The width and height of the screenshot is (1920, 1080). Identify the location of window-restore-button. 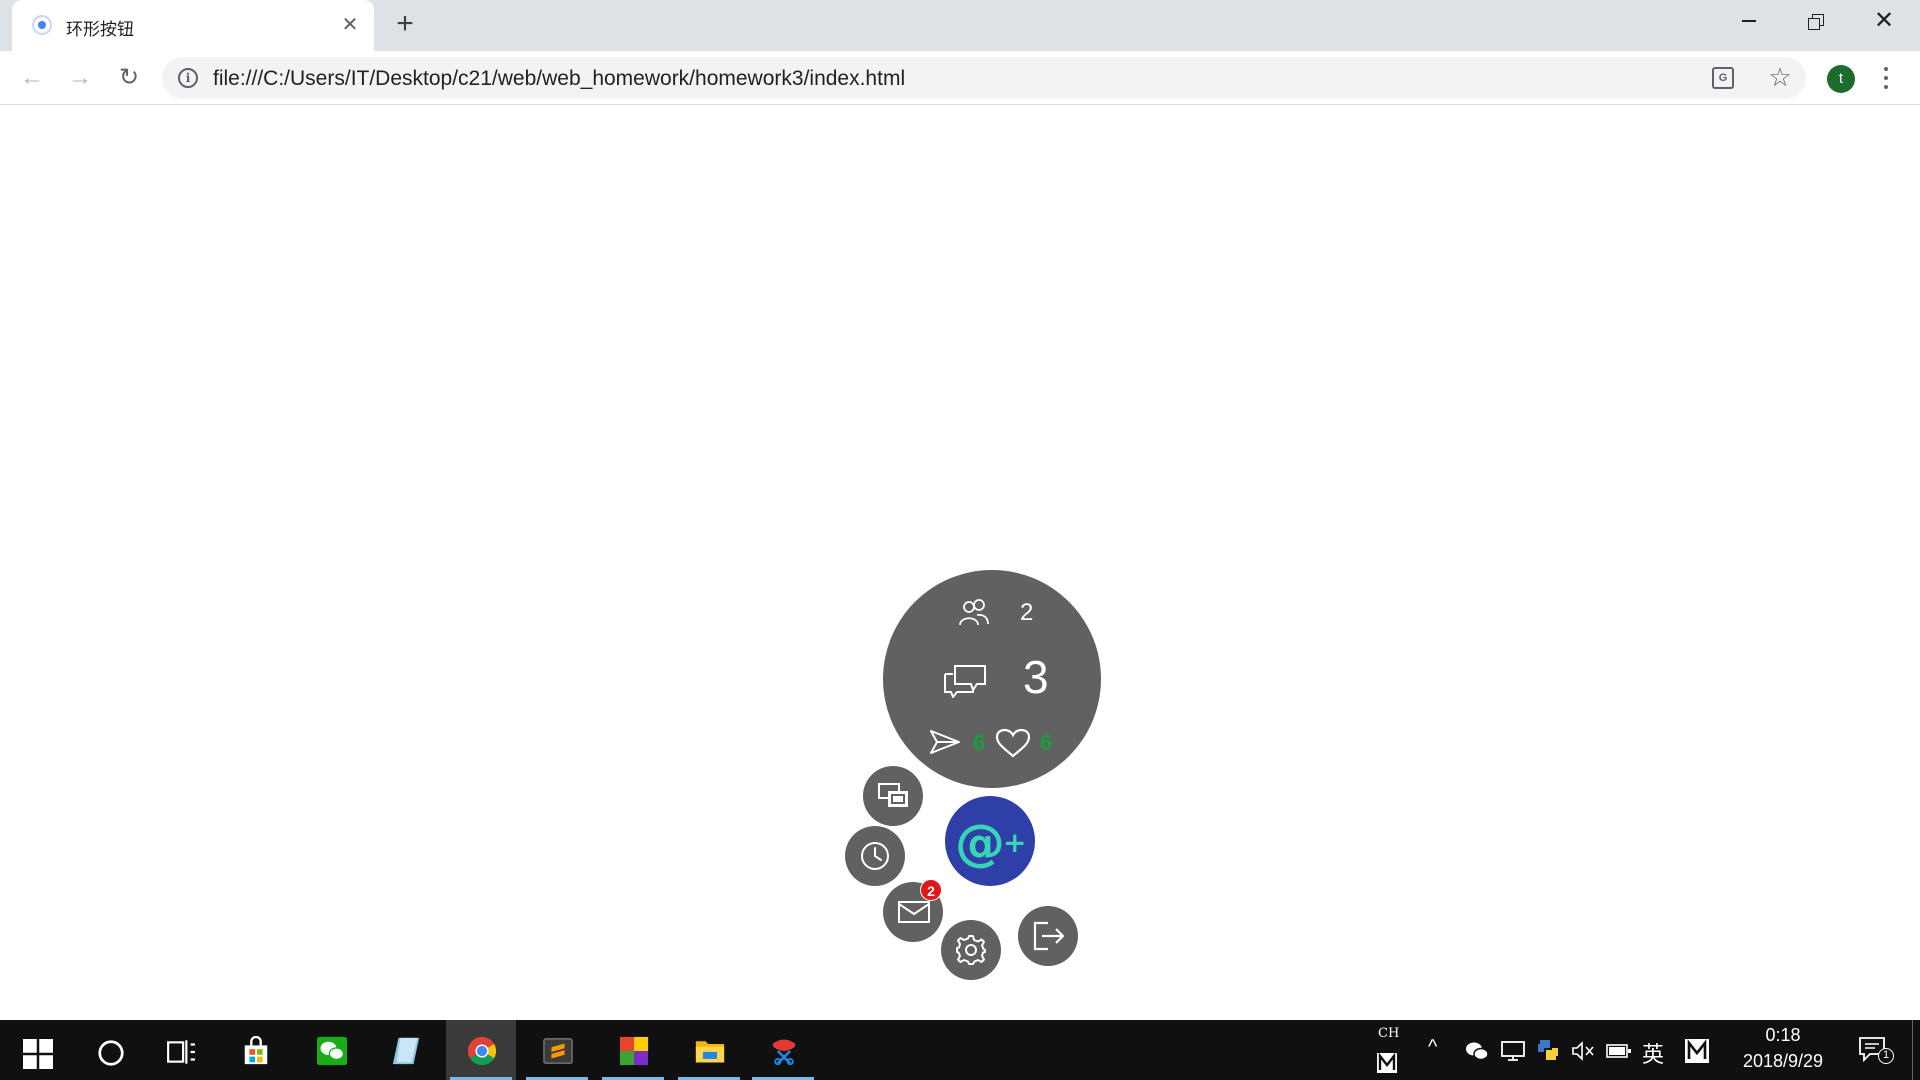
(1816, 21).